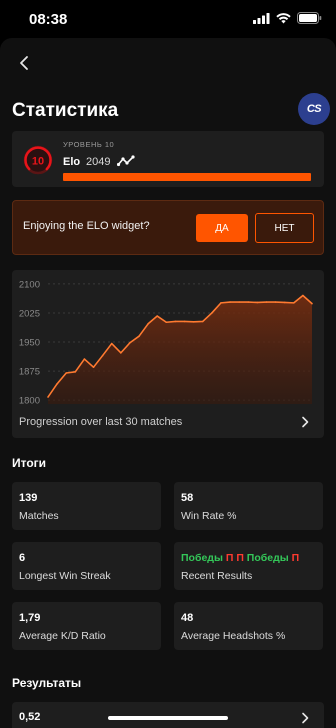 The height and width of the screenshot is (728, 336). Describe the element at coordinates (309, 18) in the screenshot. I see `battery-icon` at that location.